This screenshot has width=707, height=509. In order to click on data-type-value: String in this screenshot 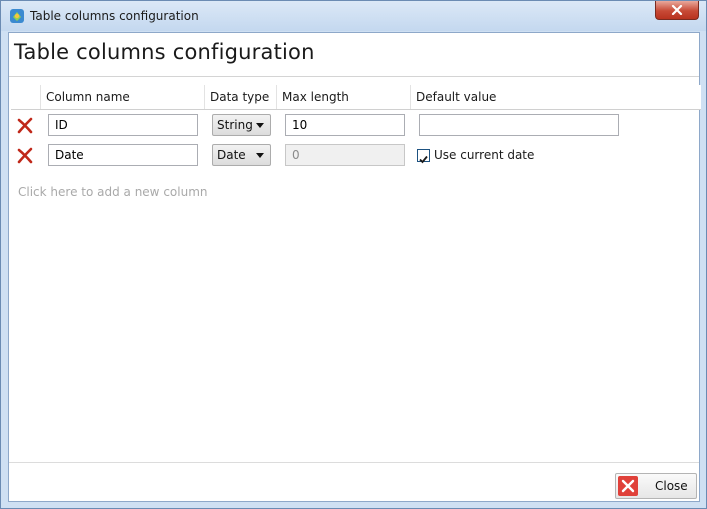, I will do `click(235, 125)`.